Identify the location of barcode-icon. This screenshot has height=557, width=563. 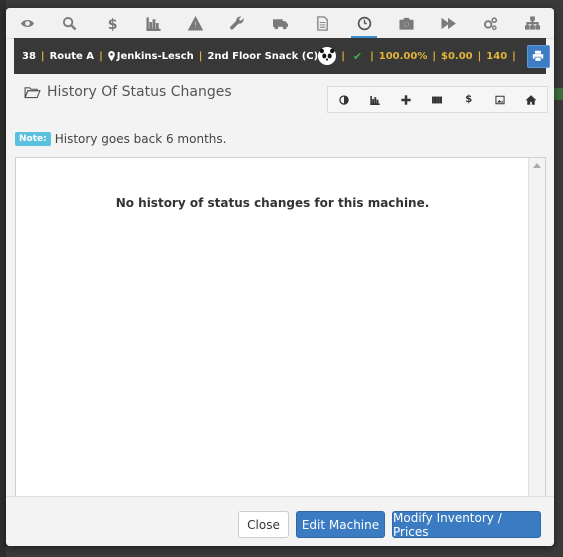
(437, 99).